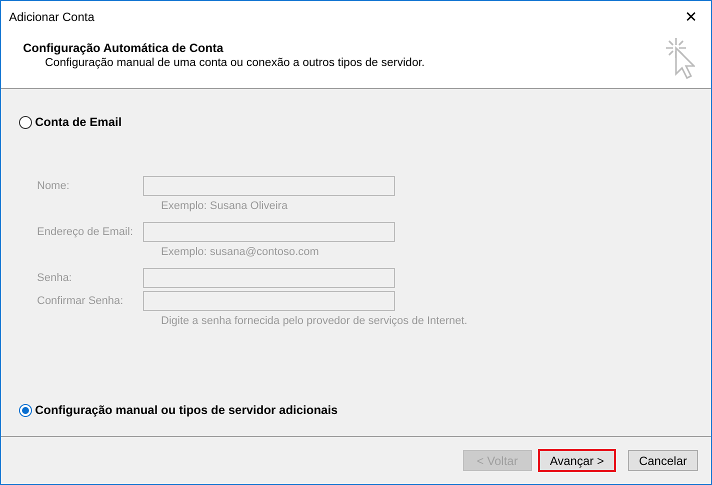  Describe the element at coordinates (54, 278) in the screenshot. I see `field-label: Senha:` at that location.